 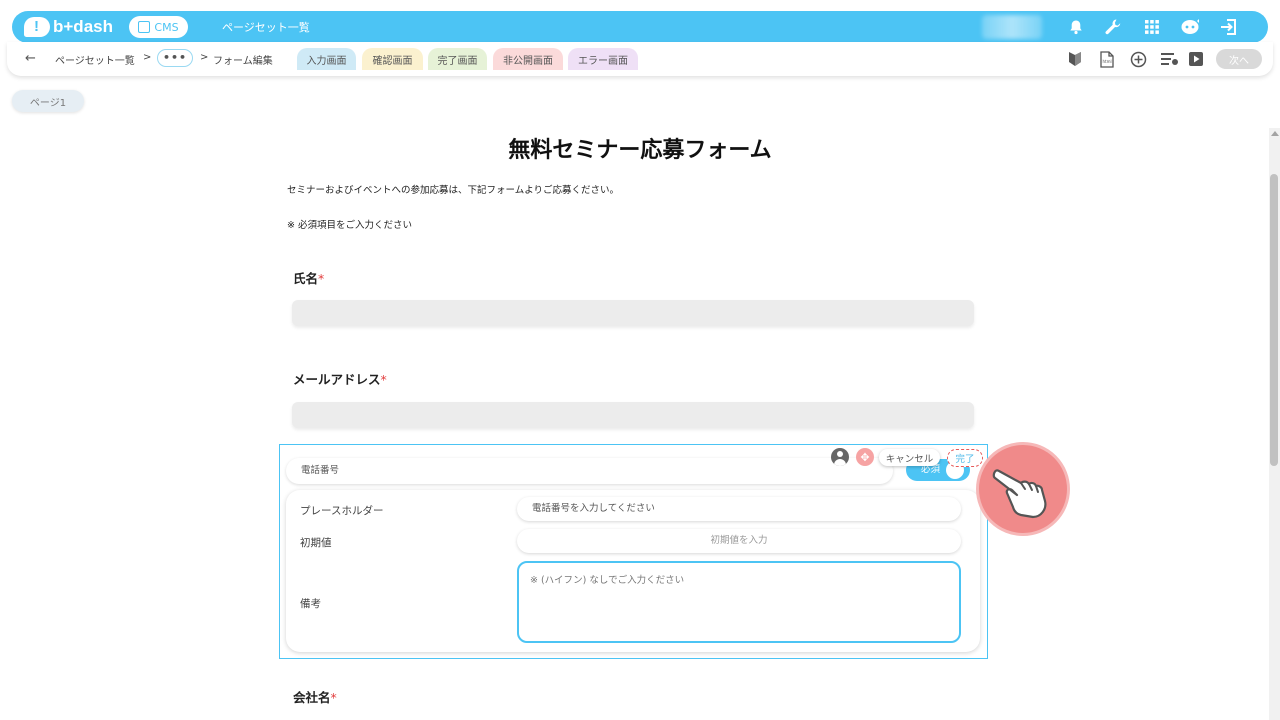 I want to click on header-title: ページセット一覧, so click(x=266, y=27).